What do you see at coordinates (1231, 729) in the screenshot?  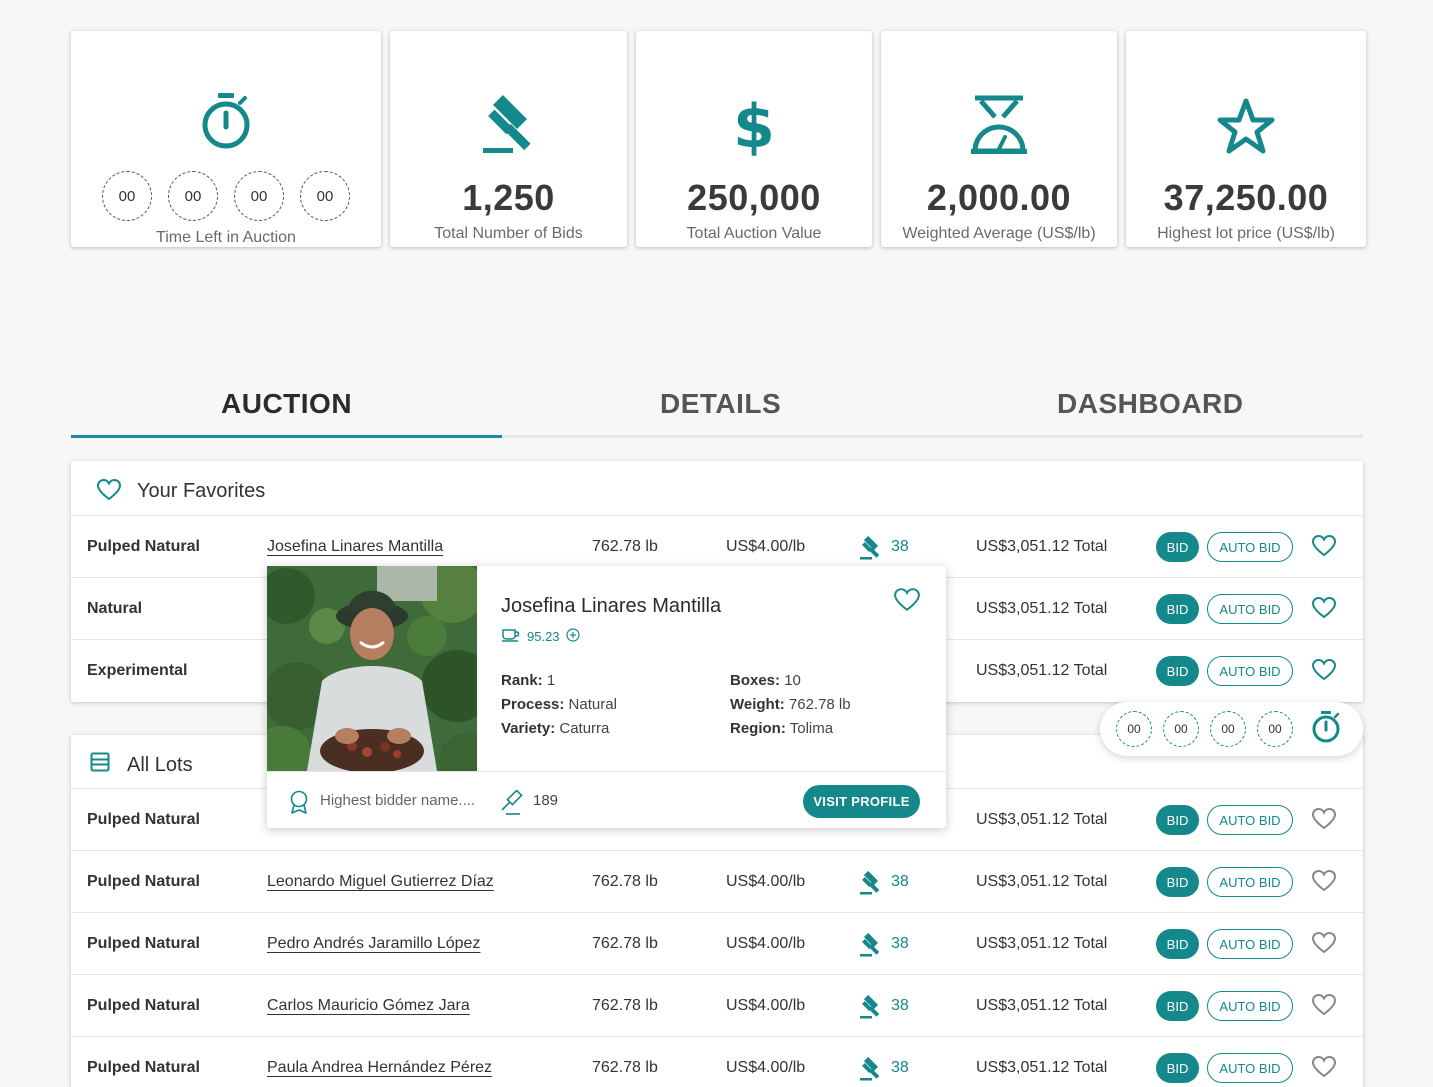 I see `floating-countdown: 00 00 00 00` at bounding box center [1231, 729].